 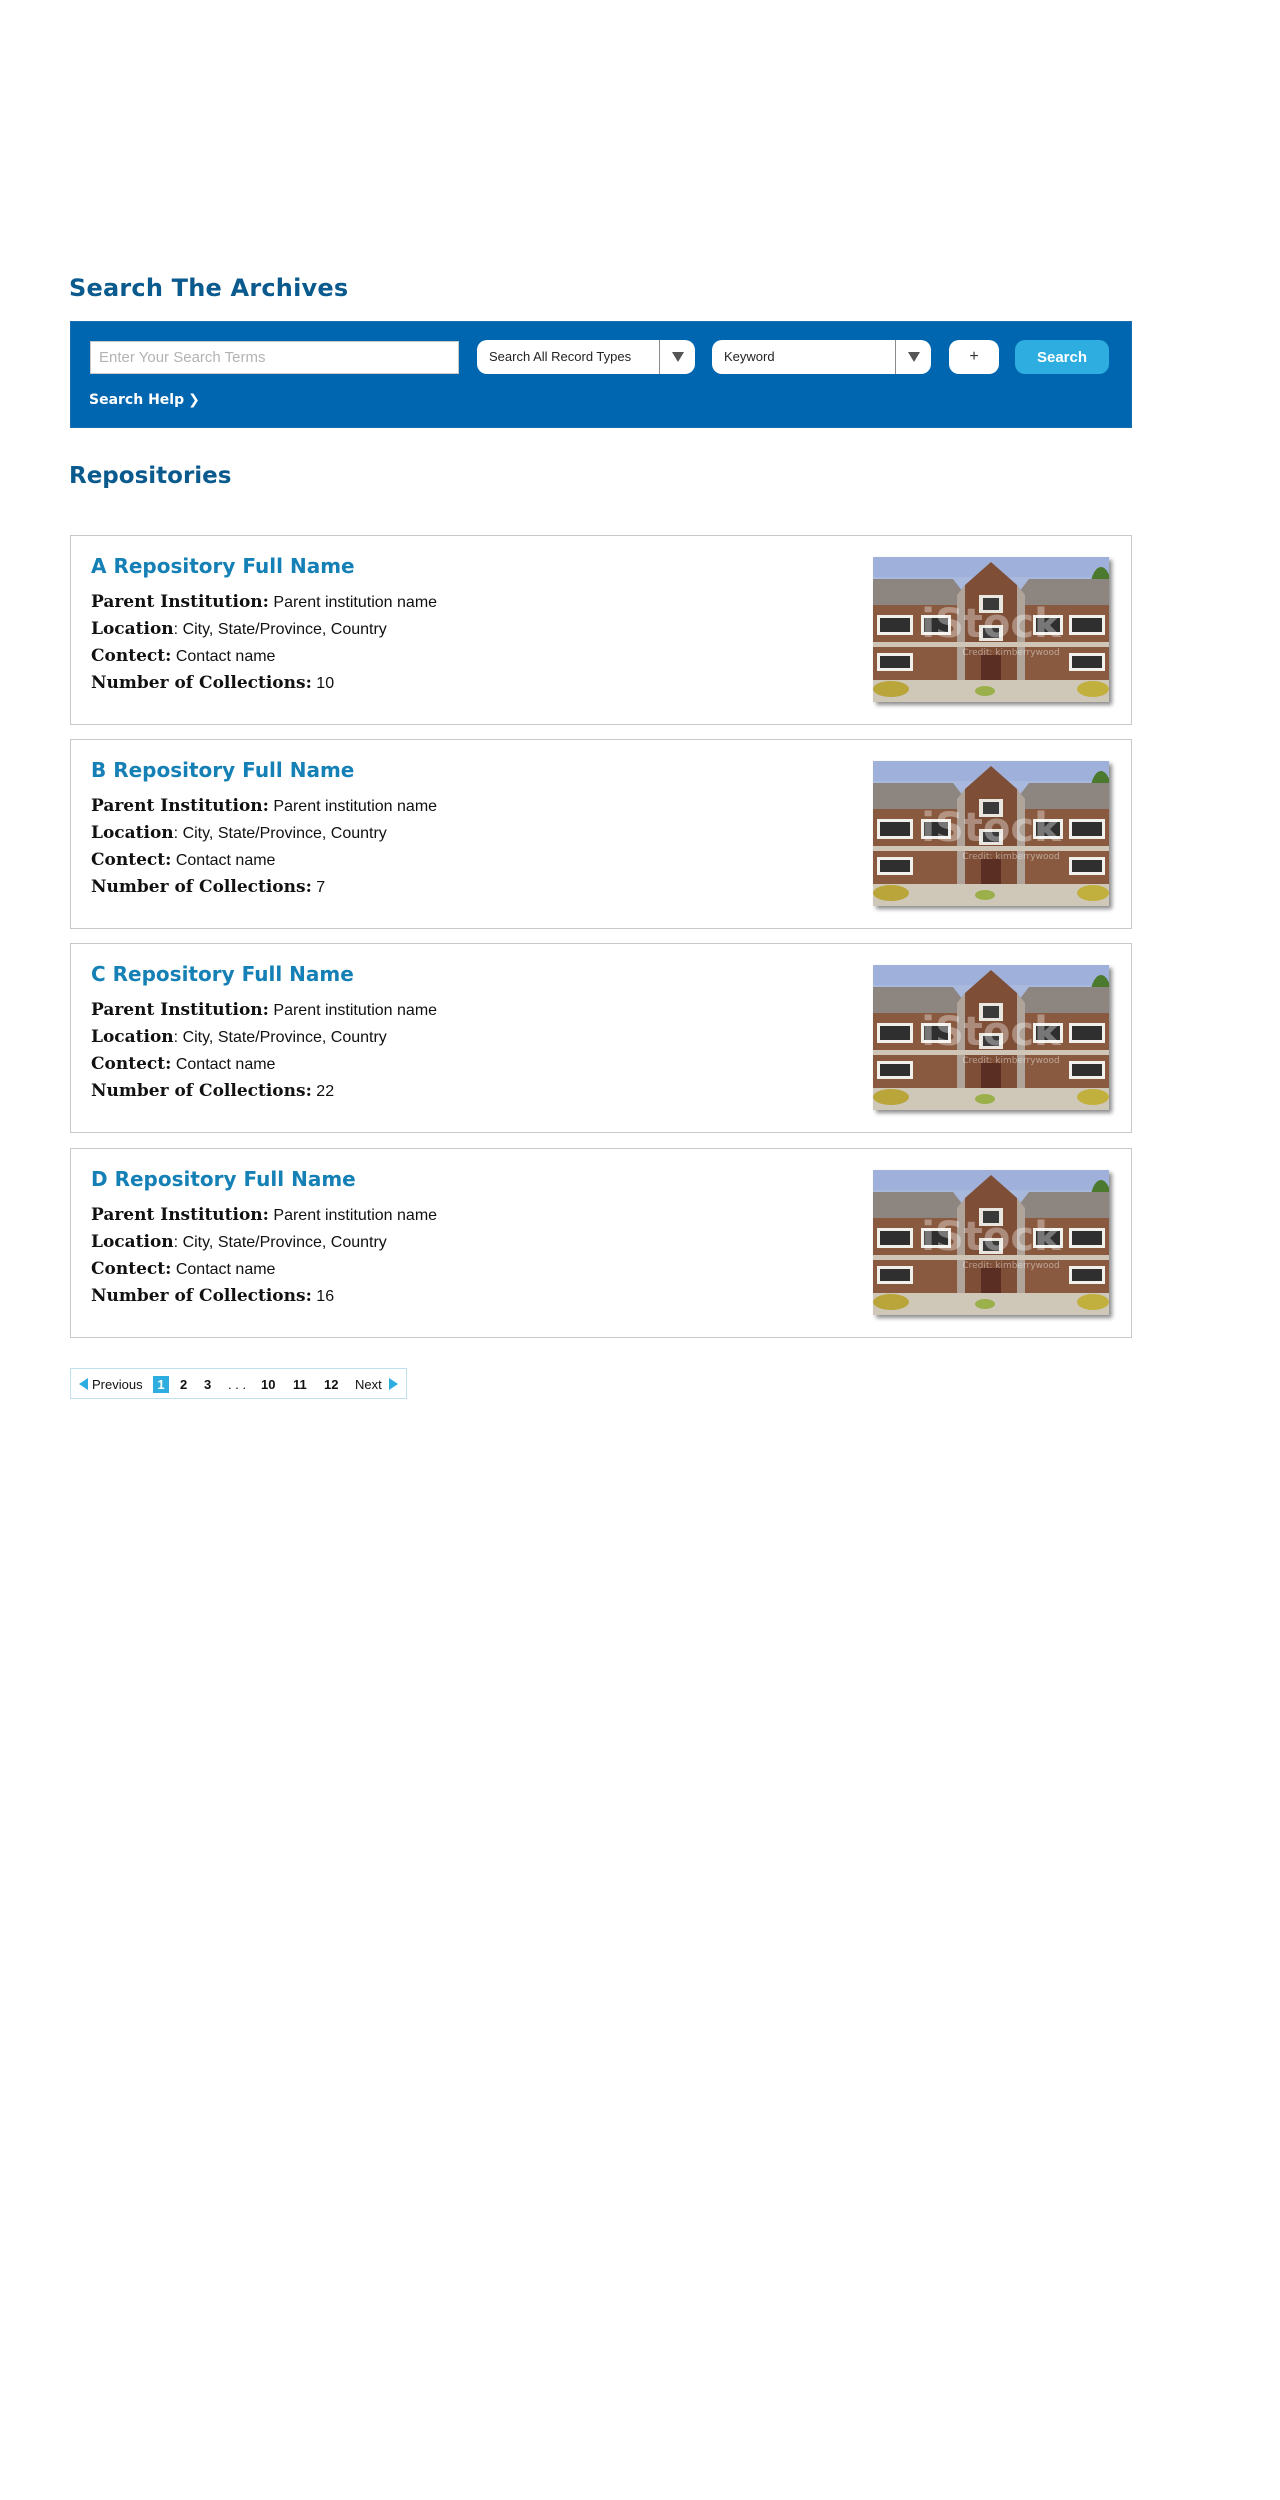 What do you see at coordinates (393, 1384) in the screenshot?
I see `next-arrow-icon` at bounding box center [393, 1384].